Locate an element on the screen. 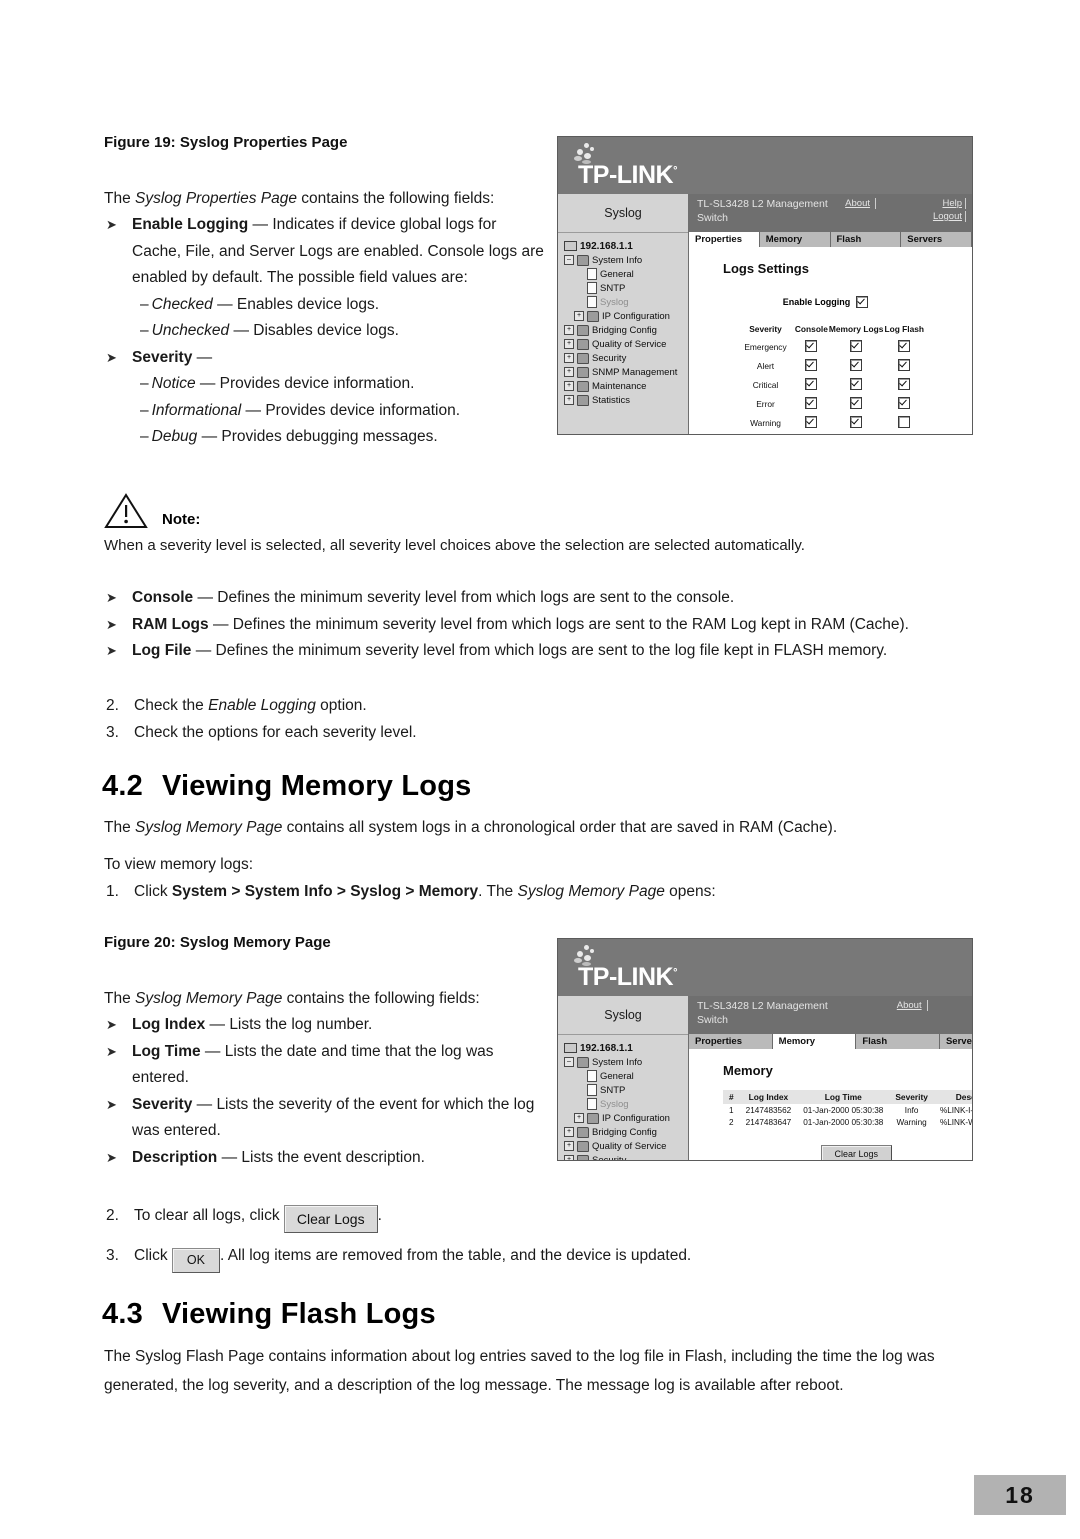  enable-logging-checkbox is located at coordinates (862, 302).